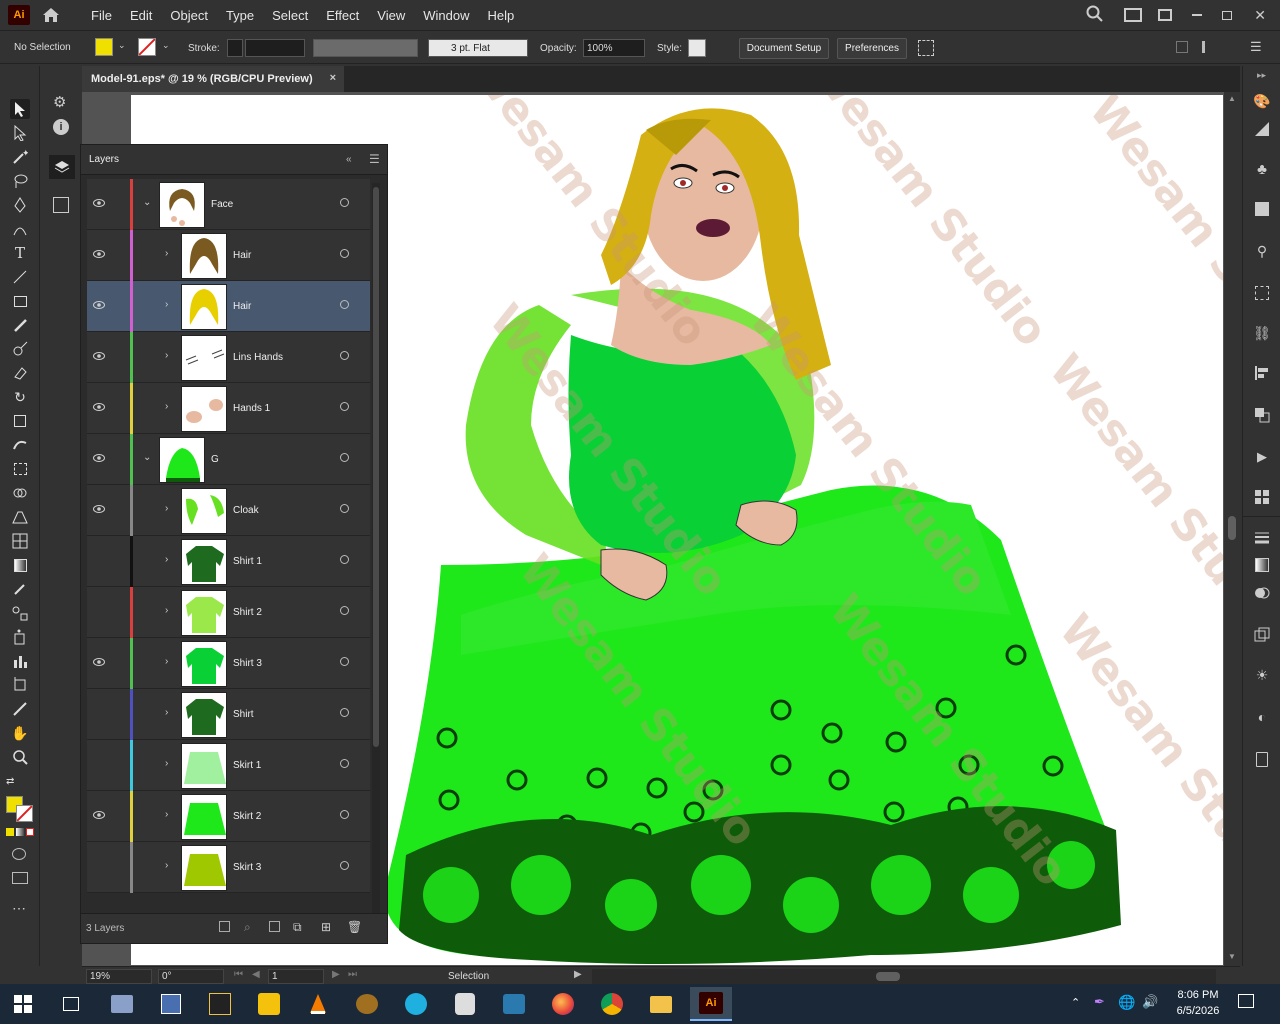 Image resolution: width=1280 pixels, height=1024 pixels. Describe the element at coordinates (1075, 1002) in the screenshot. I see `show-hidden-icons-icon: ⌃` at that location.